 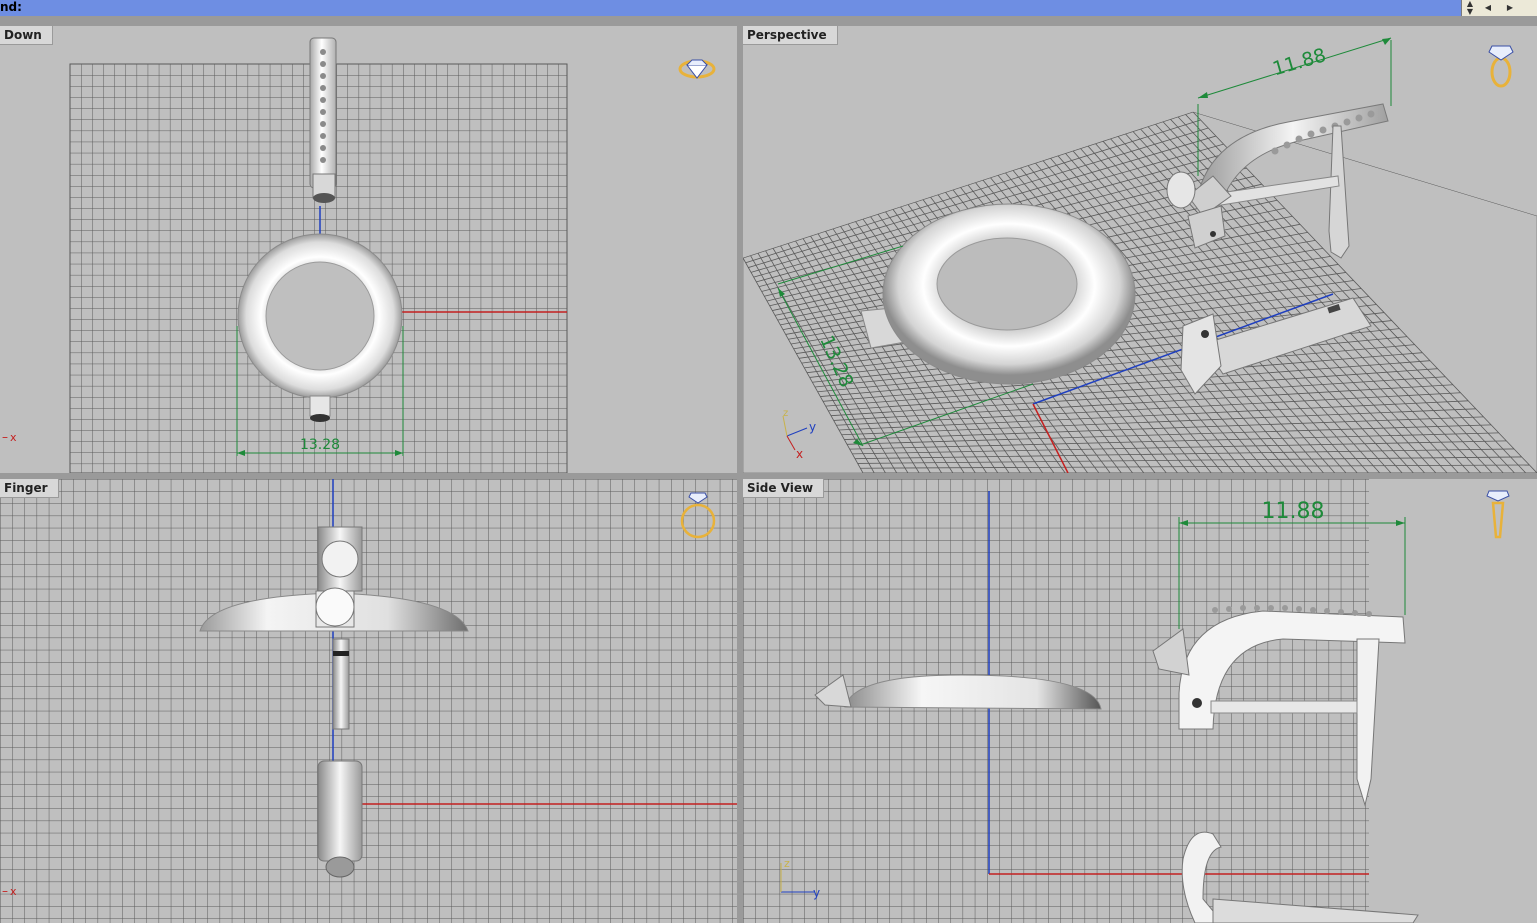 What do you see at coordinates (323, 120) in the screenshot?
I see `prong-bar-model` at bounding box center [323, 120].